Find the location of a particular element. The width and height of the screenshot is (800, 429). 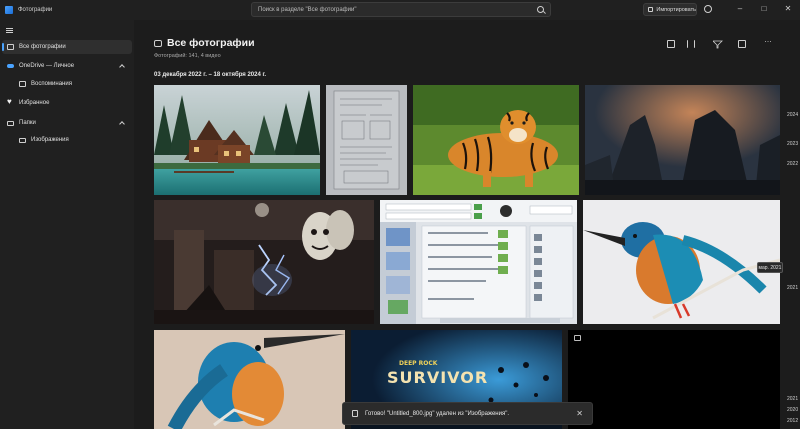

maximize-button: □ is located at coordinates (764, 9).